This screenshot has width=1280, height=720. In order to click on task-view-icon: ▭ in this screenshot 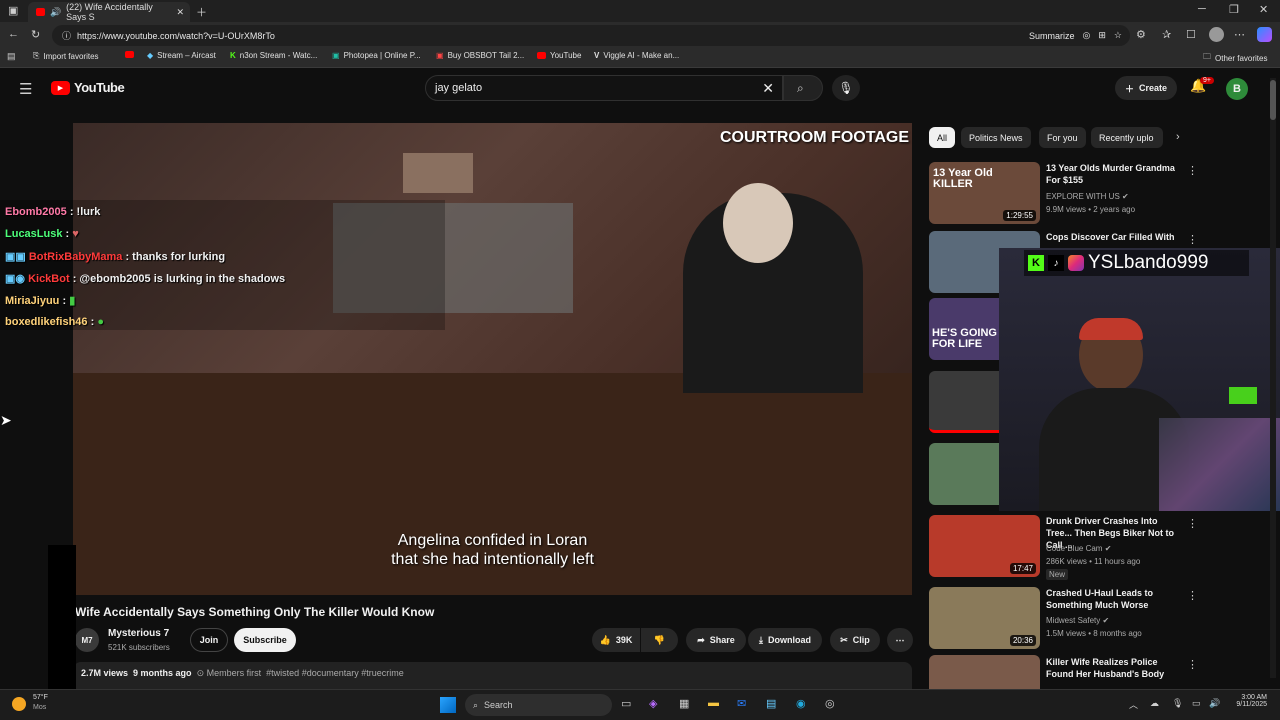, I will do `click(626, 703)`.